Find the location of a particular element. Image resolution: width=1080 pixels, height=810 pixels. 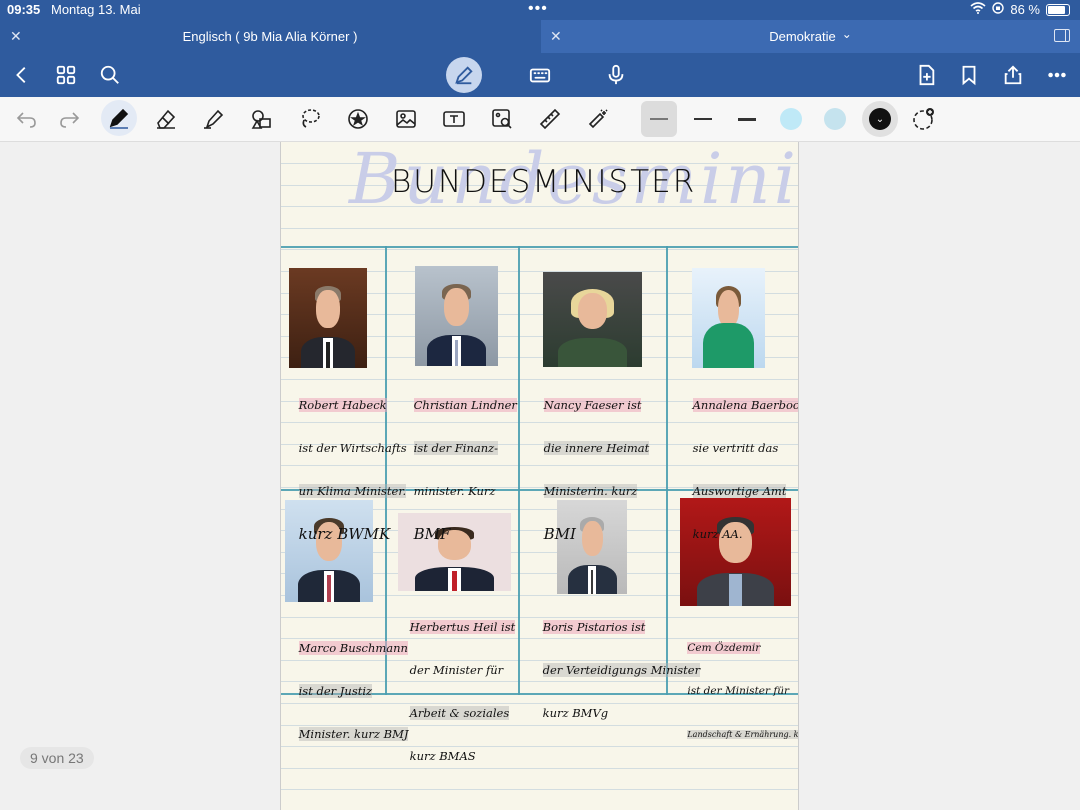

stroke-thin-icon is located at coordinates (659, 119).